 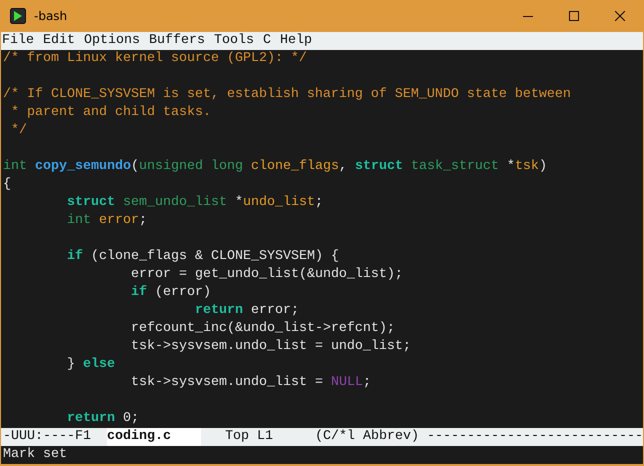 I want to click on code-line: return 0;, so click(x=102, y=418).